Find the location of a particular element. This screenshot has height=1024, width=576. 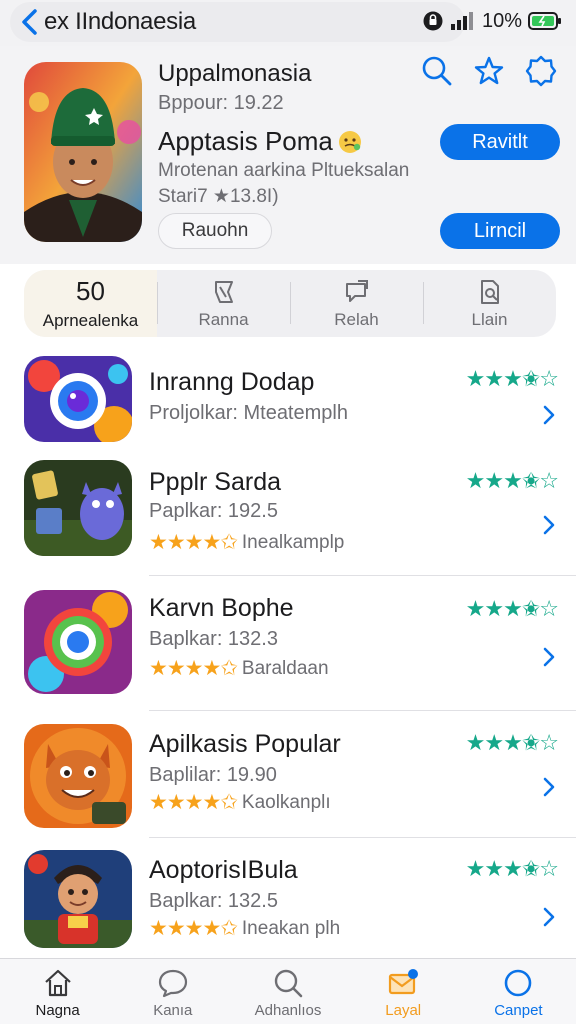

tab-search: Adhanlıos is located at coordinates (287, 991).